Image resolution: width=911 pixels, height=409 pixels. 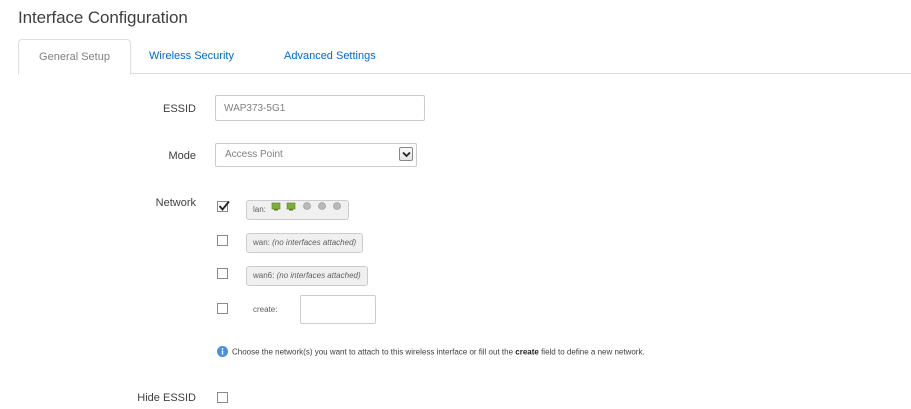 I want to click on network-lan-name: lan:, so click(x=259, y=210).